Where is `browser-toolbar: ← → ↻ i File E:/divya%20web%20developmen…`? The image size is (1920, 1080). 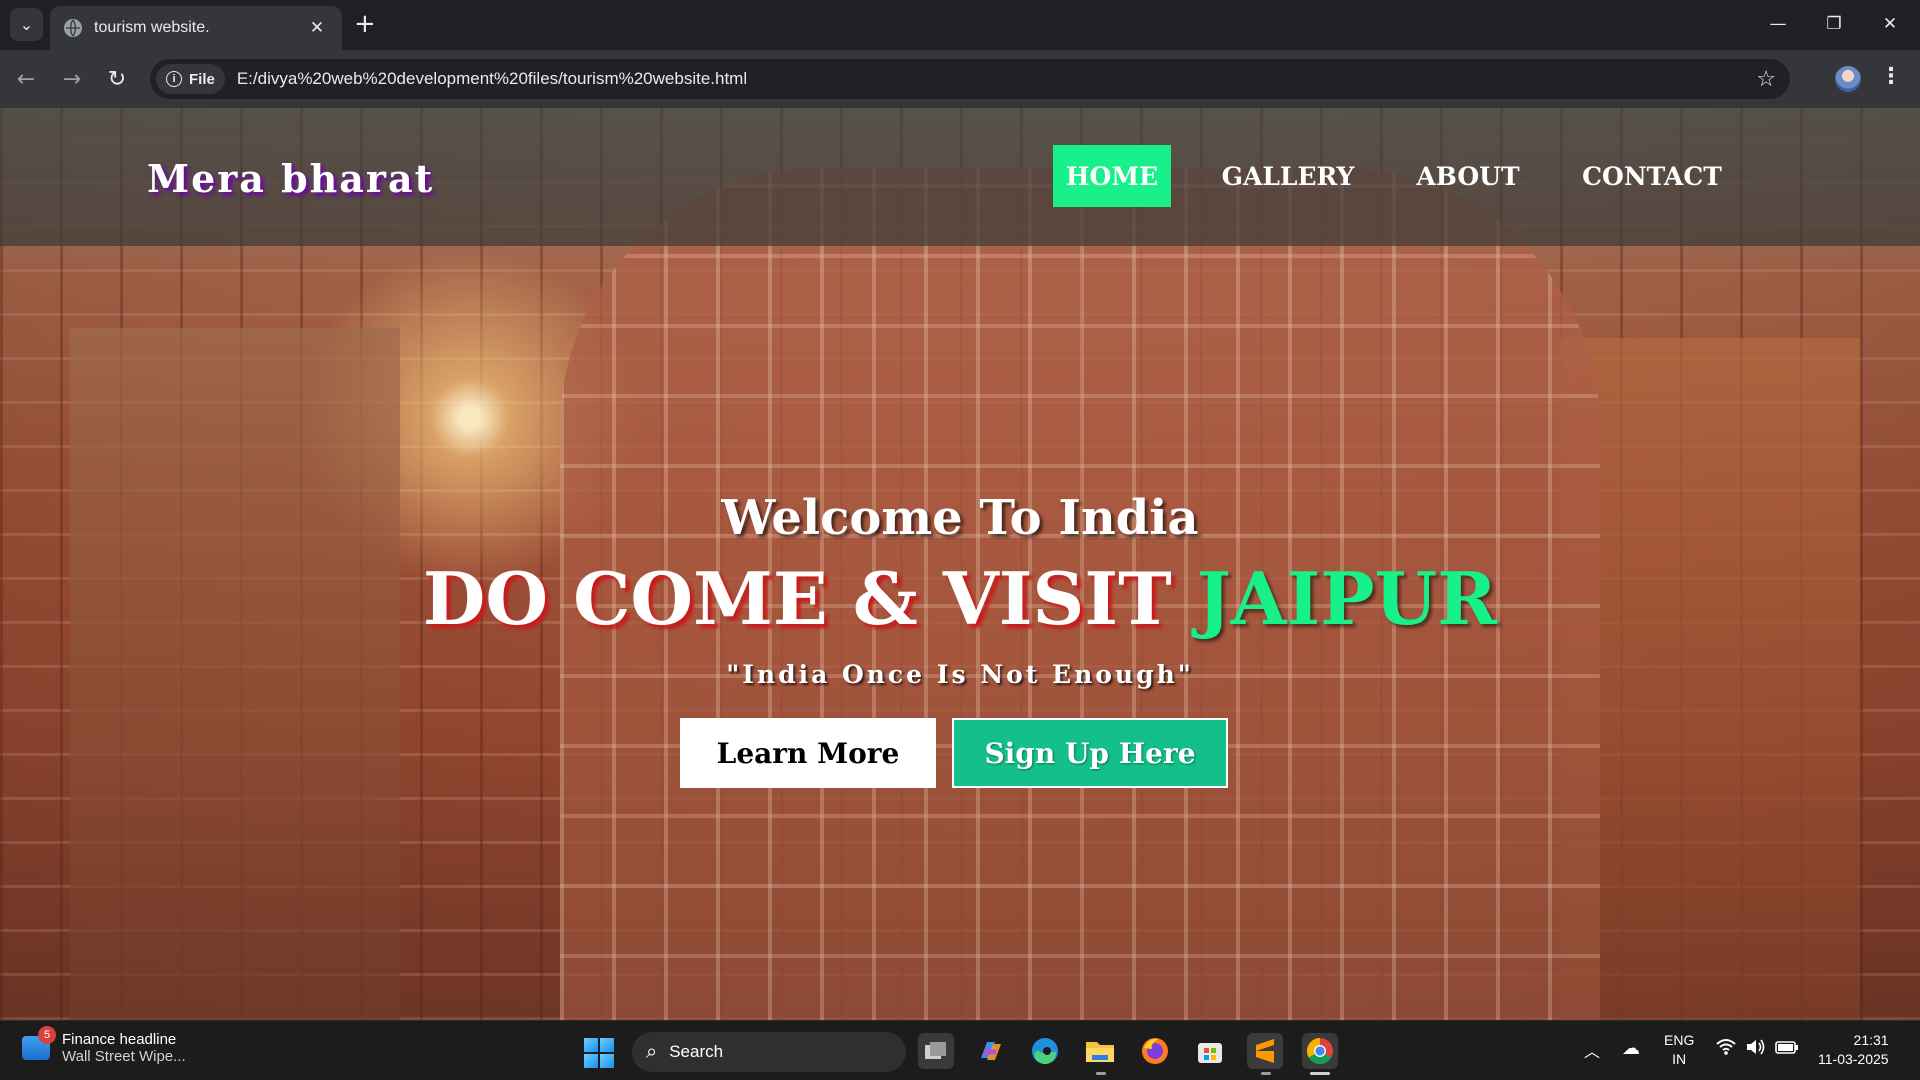
browser-toolbar: ← → ↻ i File E:/divya%20web%20developmen… is located at coordinates (960, 79).